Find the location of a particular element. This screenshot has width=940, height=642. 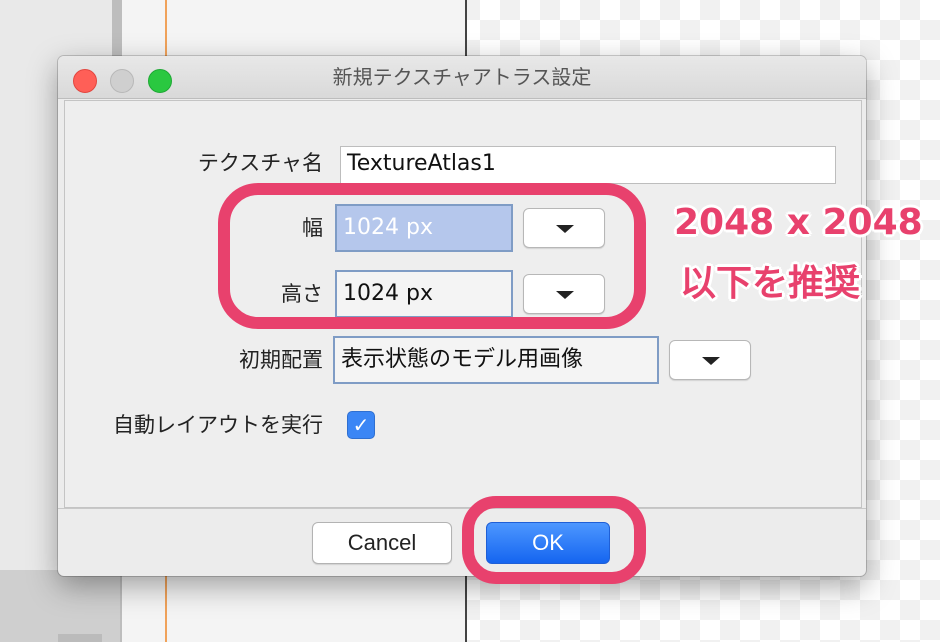

zoom-window-button is located at coordinates (160, 81).